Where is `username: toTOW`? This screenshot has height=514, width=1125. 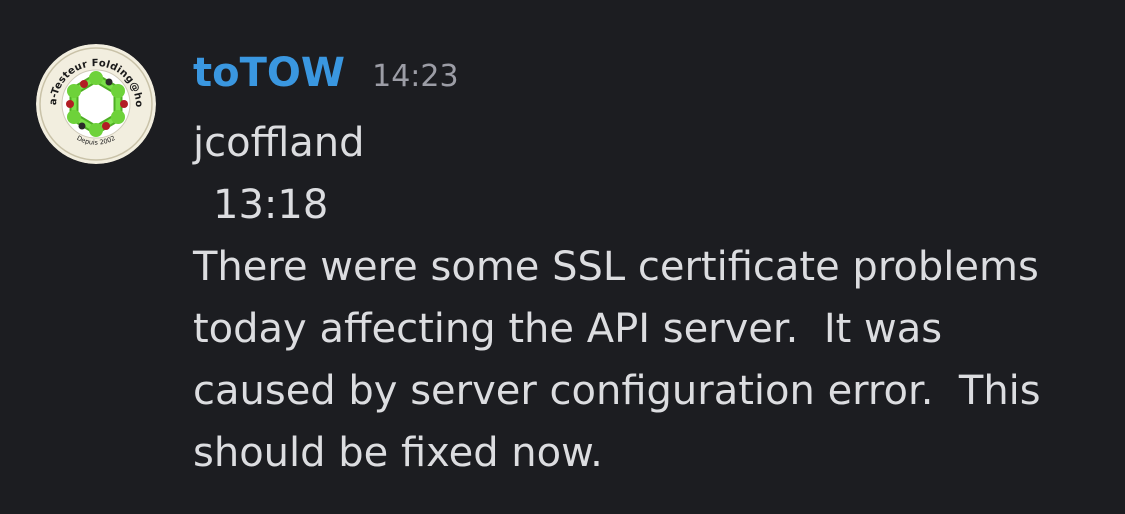 username: toTOW is located at coordinates (269, 73).